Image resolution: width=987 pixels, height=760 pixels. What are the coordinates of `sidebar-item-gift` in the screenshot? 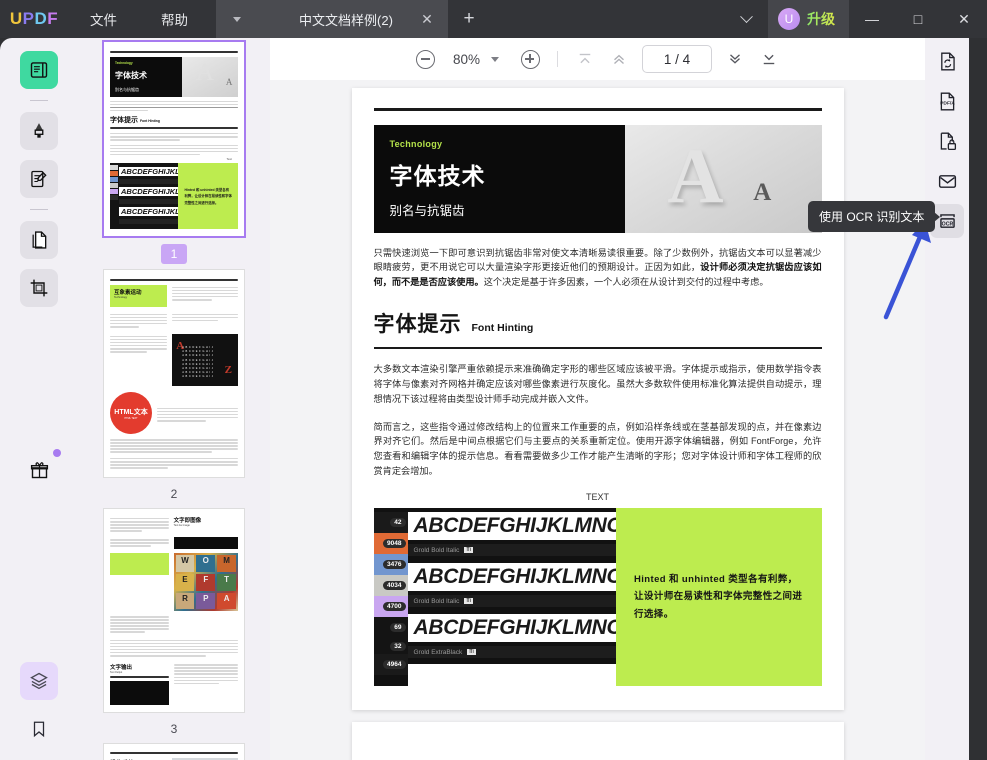 It's located at (40, 469).